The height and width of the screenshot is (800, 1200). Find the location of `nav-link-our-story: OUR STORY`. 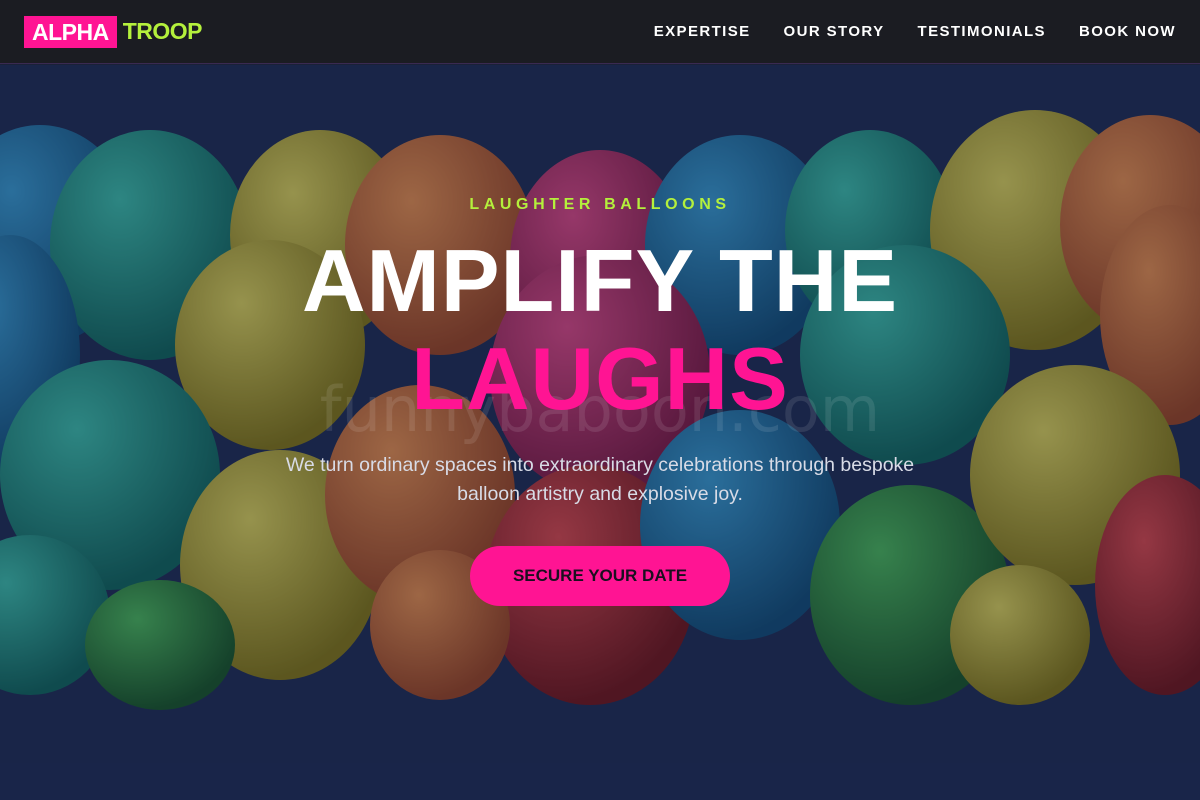

nav-link-our-story: OUR STORY is located at coordinates (834, 31).